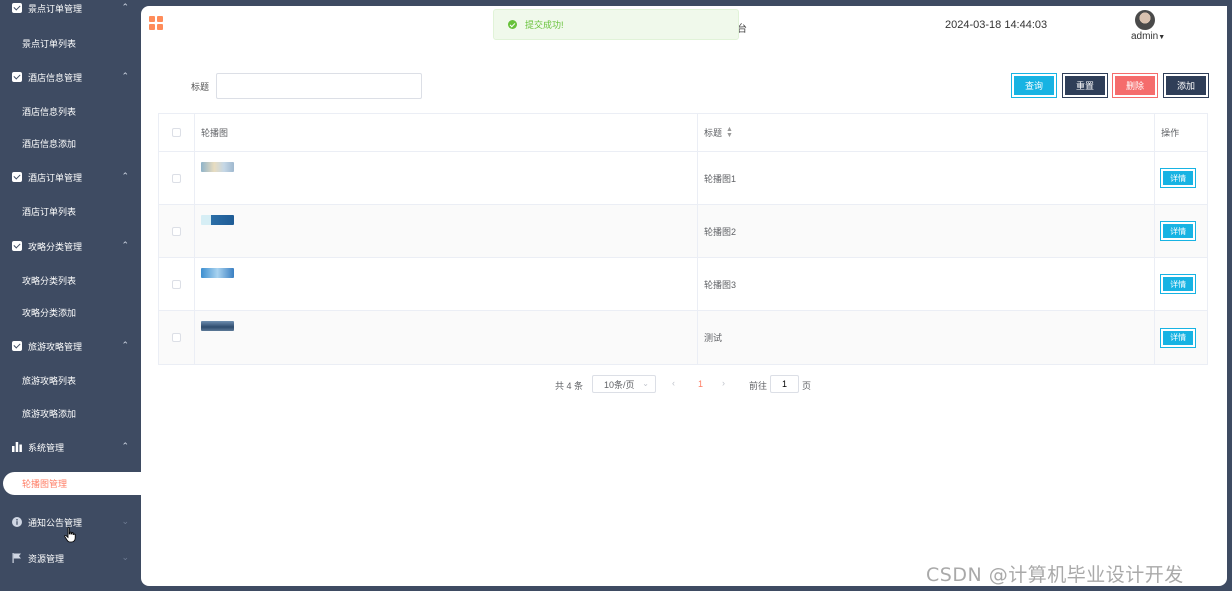 The height and width of the screenshot is (591, 1232). What do you see at coordinates (55, 177) in the screenshot?
I see `menu-group-label: 酒店订单管理` at bounding box center [55, 177].